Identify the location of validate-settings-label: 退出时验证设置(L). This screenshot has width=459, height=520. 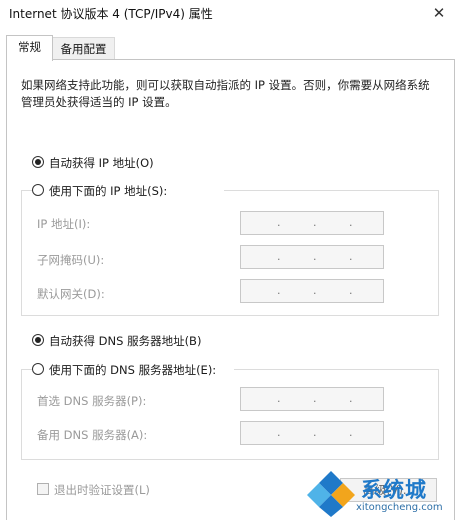
(102, 490).